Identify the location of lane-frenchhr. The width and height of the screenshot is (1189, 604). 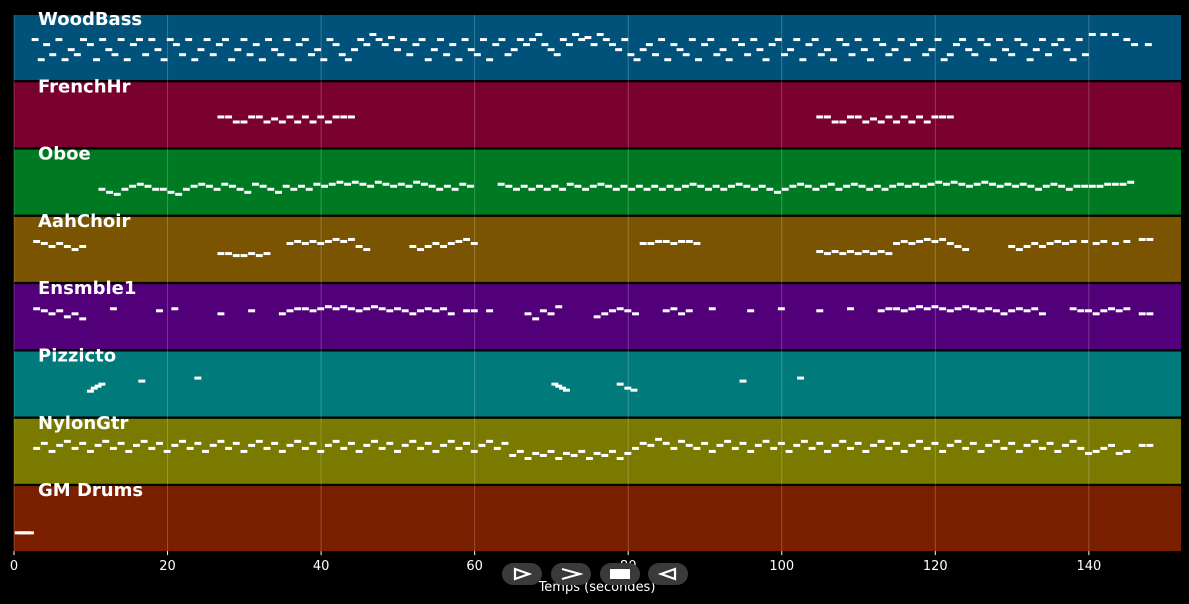
(597, 115).